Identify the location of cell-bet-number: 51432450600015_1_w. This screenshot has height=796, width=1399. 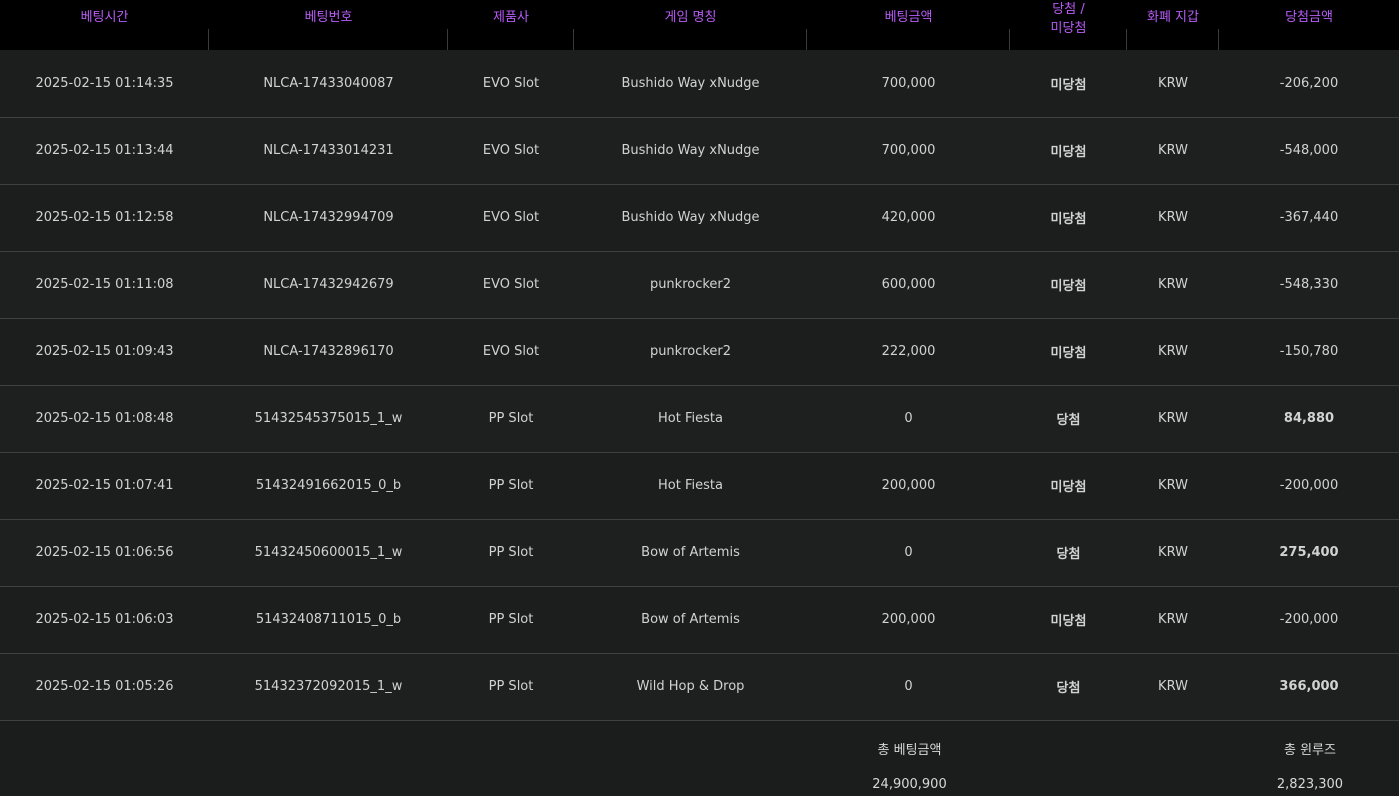
(328, 552).